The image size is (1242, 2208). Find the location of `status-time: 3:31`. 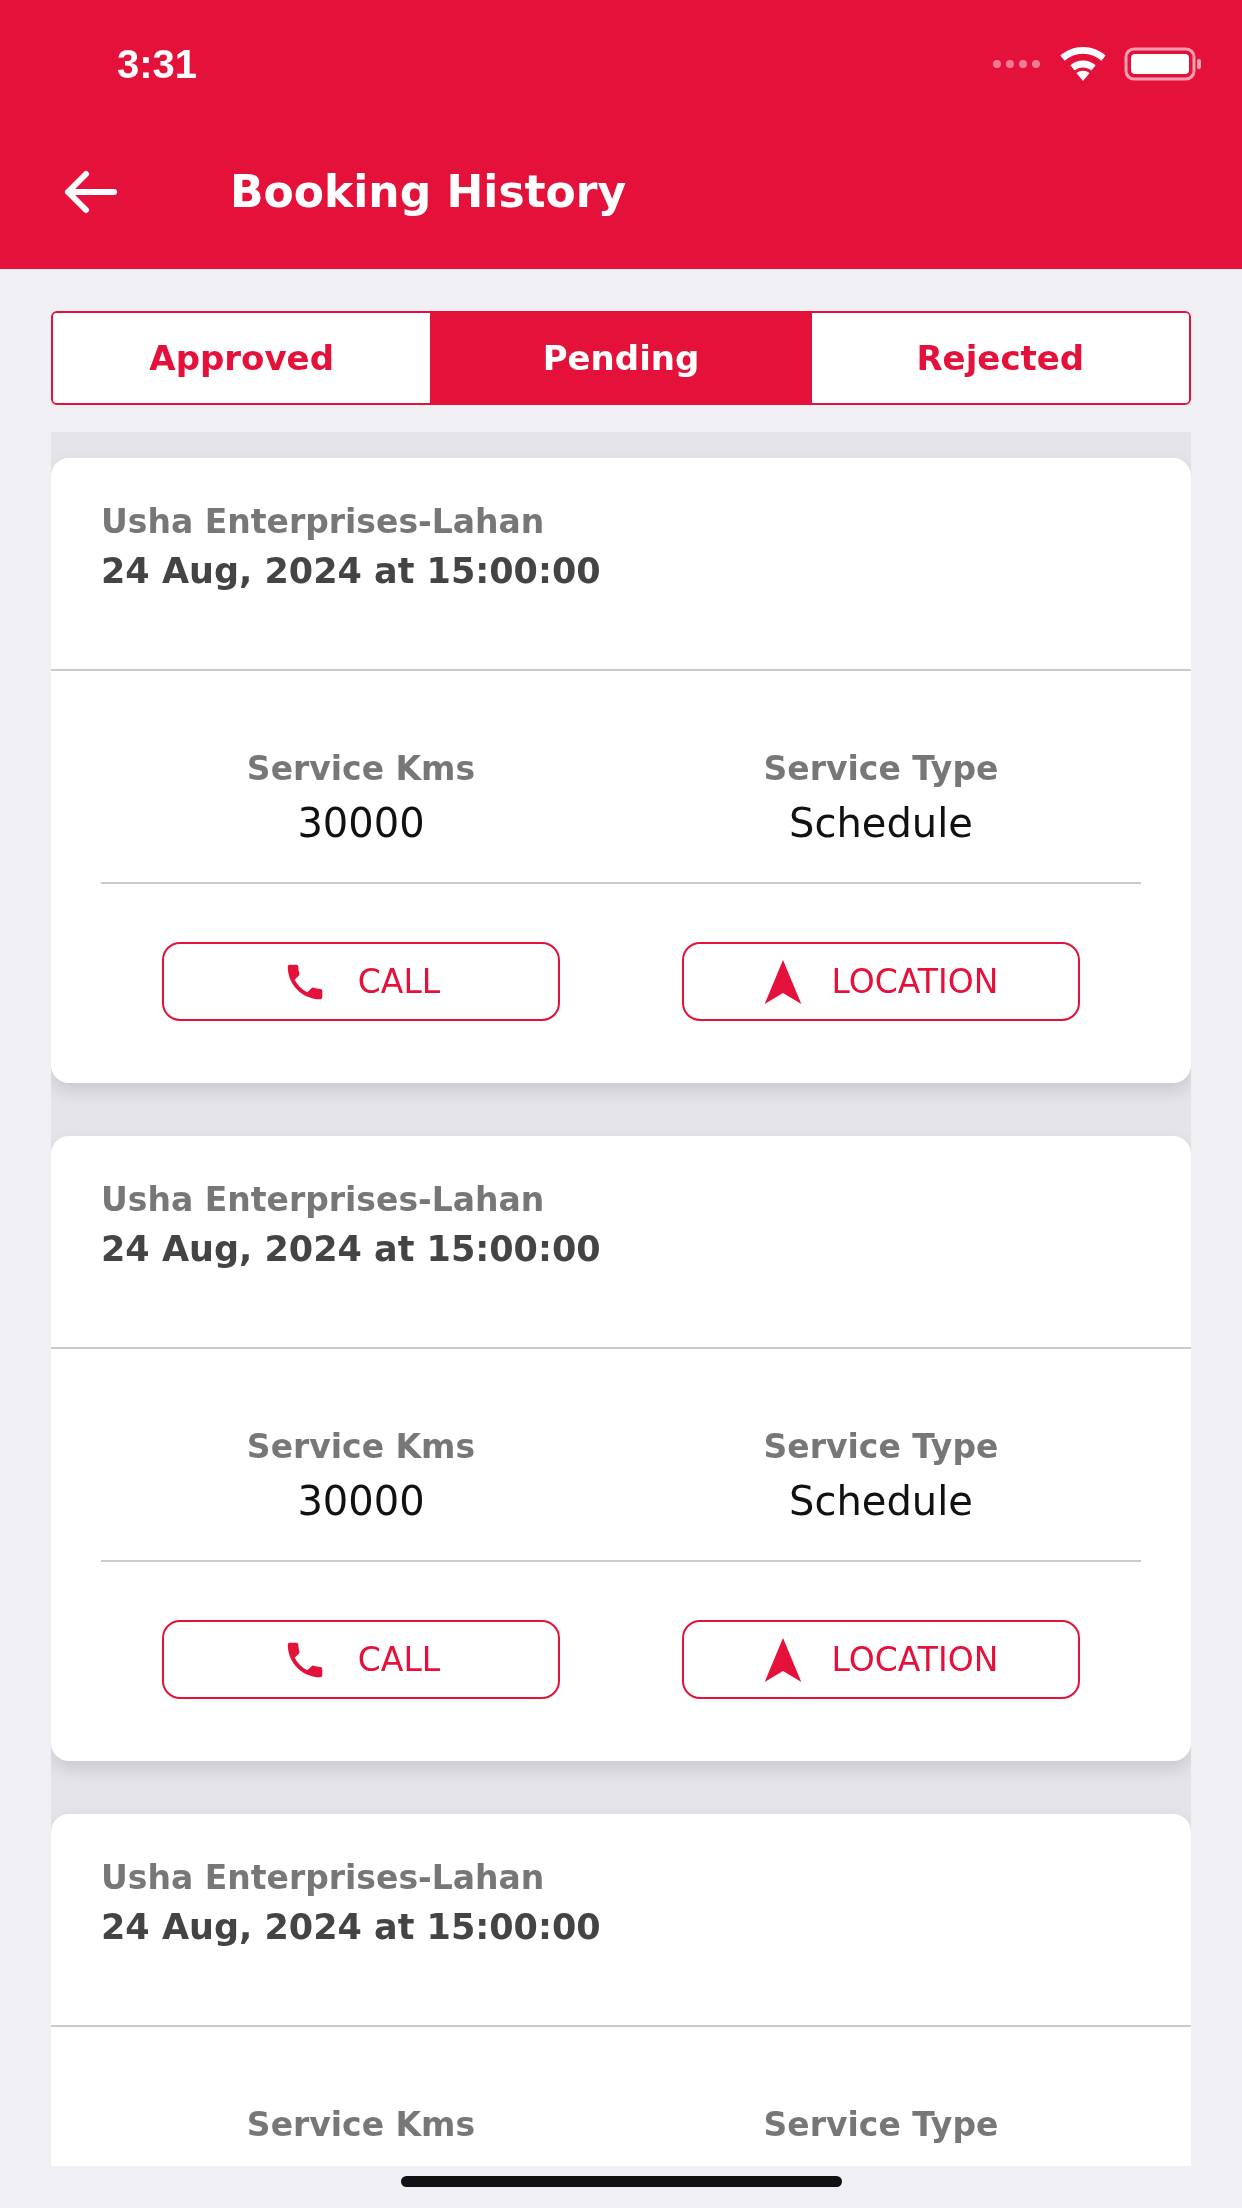

status-time: 3:31 is located at coordinates (157, 64).